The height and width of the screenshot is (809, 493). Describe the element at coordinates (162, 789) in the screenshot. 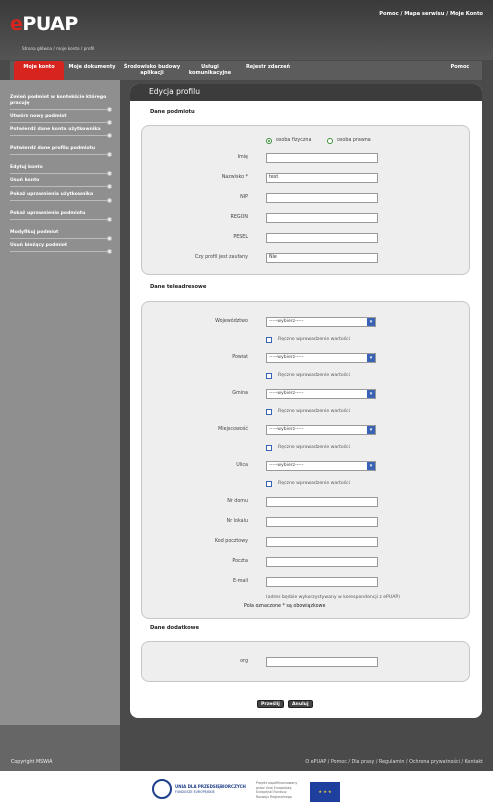

I see `compass-logo-icon` at that location.